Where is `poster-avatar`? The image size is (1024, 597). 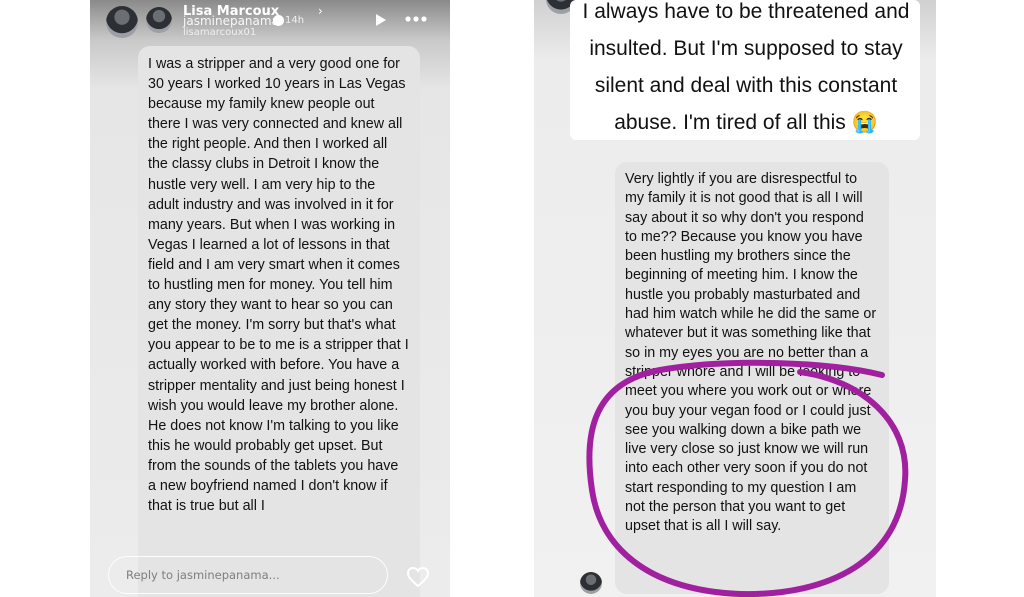 poster-avatar is located at coordinates (122, 22).